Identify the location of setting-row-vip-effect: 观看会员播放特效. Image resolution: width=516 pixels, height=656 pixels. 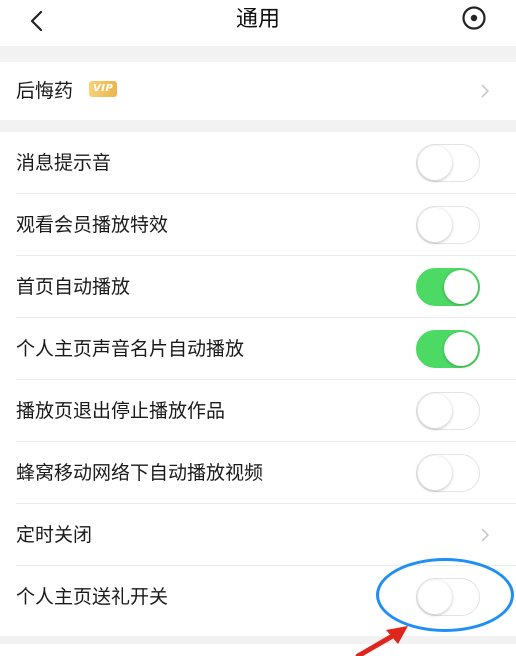
(258, 225).